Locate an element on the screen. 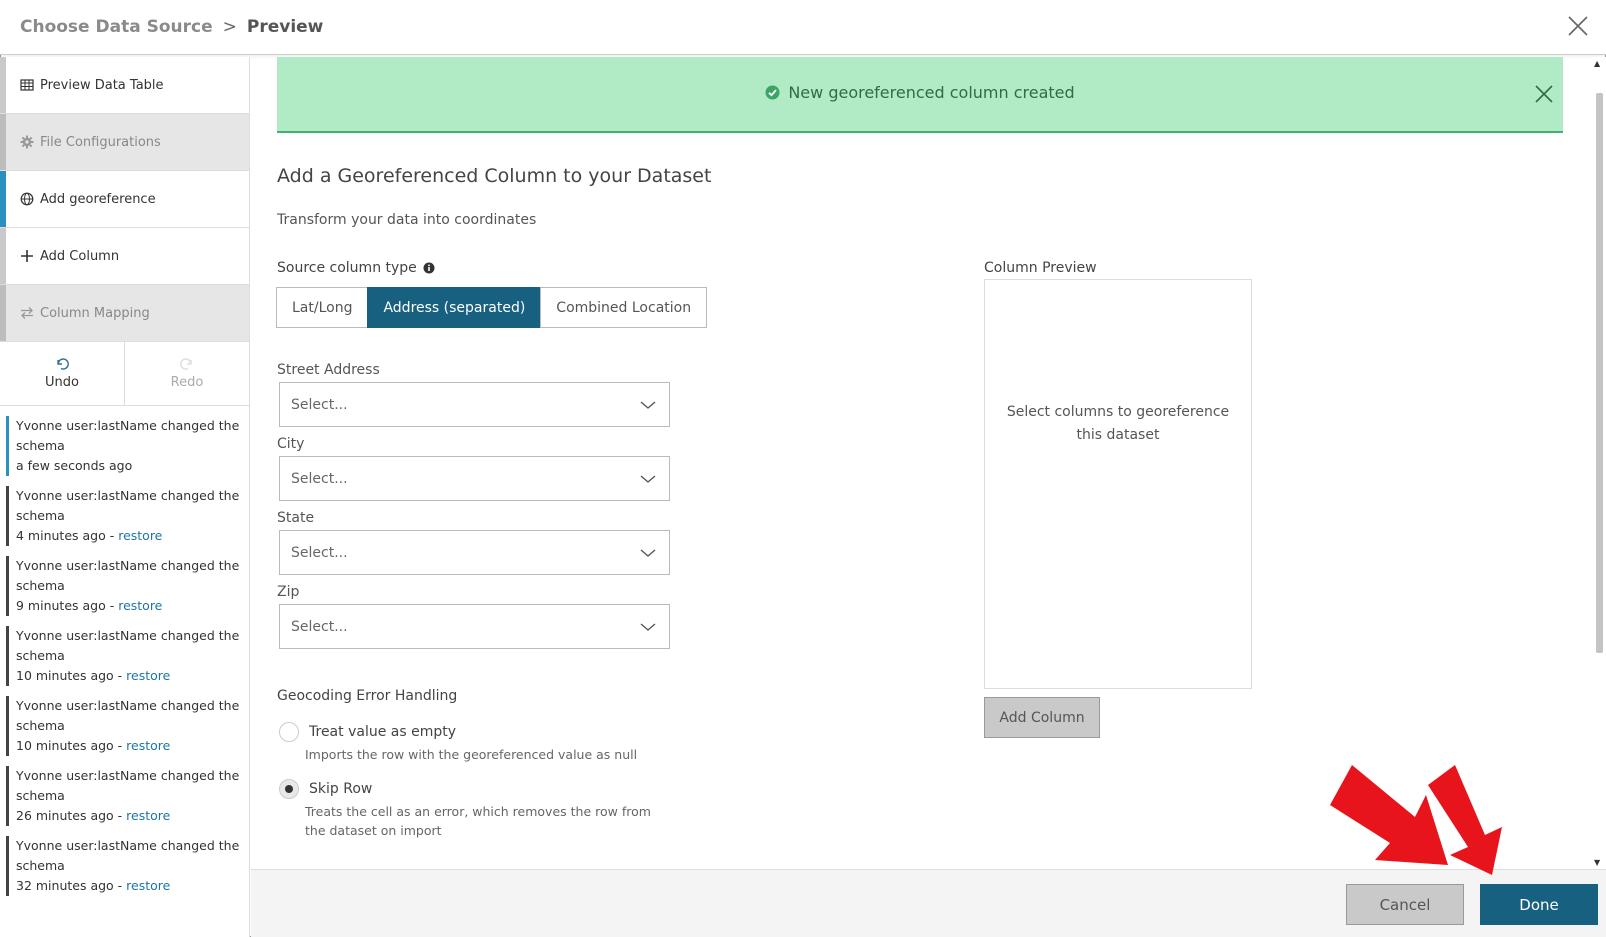  main-scrollbar: ▲ ▼ is located at coordinates (1598, 463).